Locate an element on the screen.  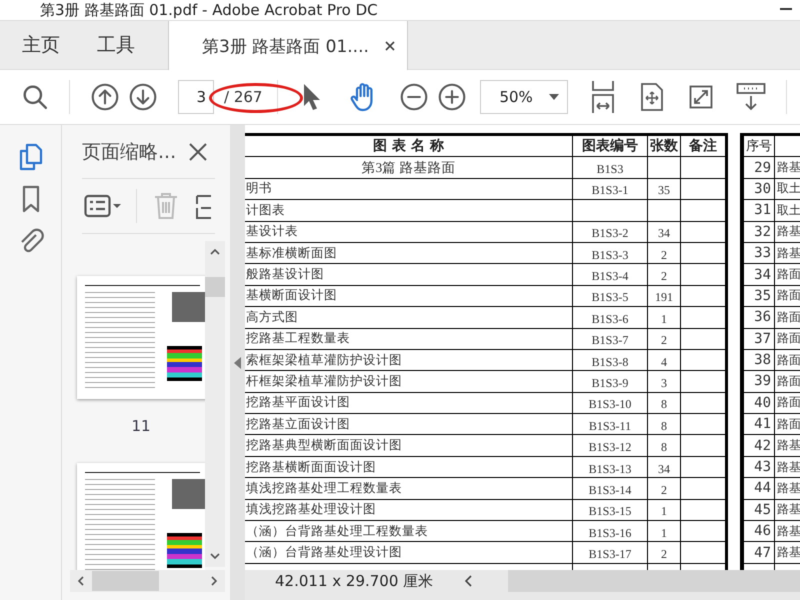
table-cell: B1S3-13 is located at coordinates (609, 467).